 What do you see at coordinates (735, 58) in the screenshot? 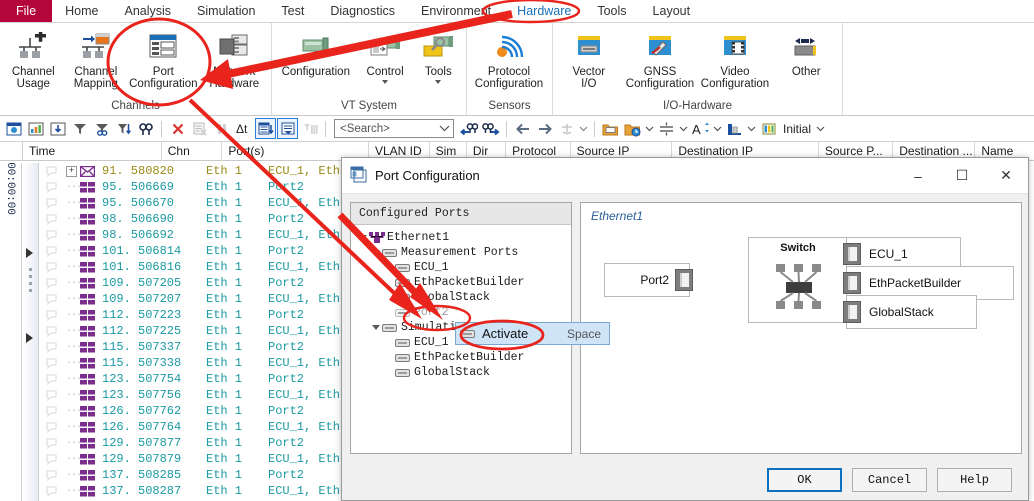
I see `ribbon-button-video-configuration: Video Configuration` at bounding box center [735, 58].